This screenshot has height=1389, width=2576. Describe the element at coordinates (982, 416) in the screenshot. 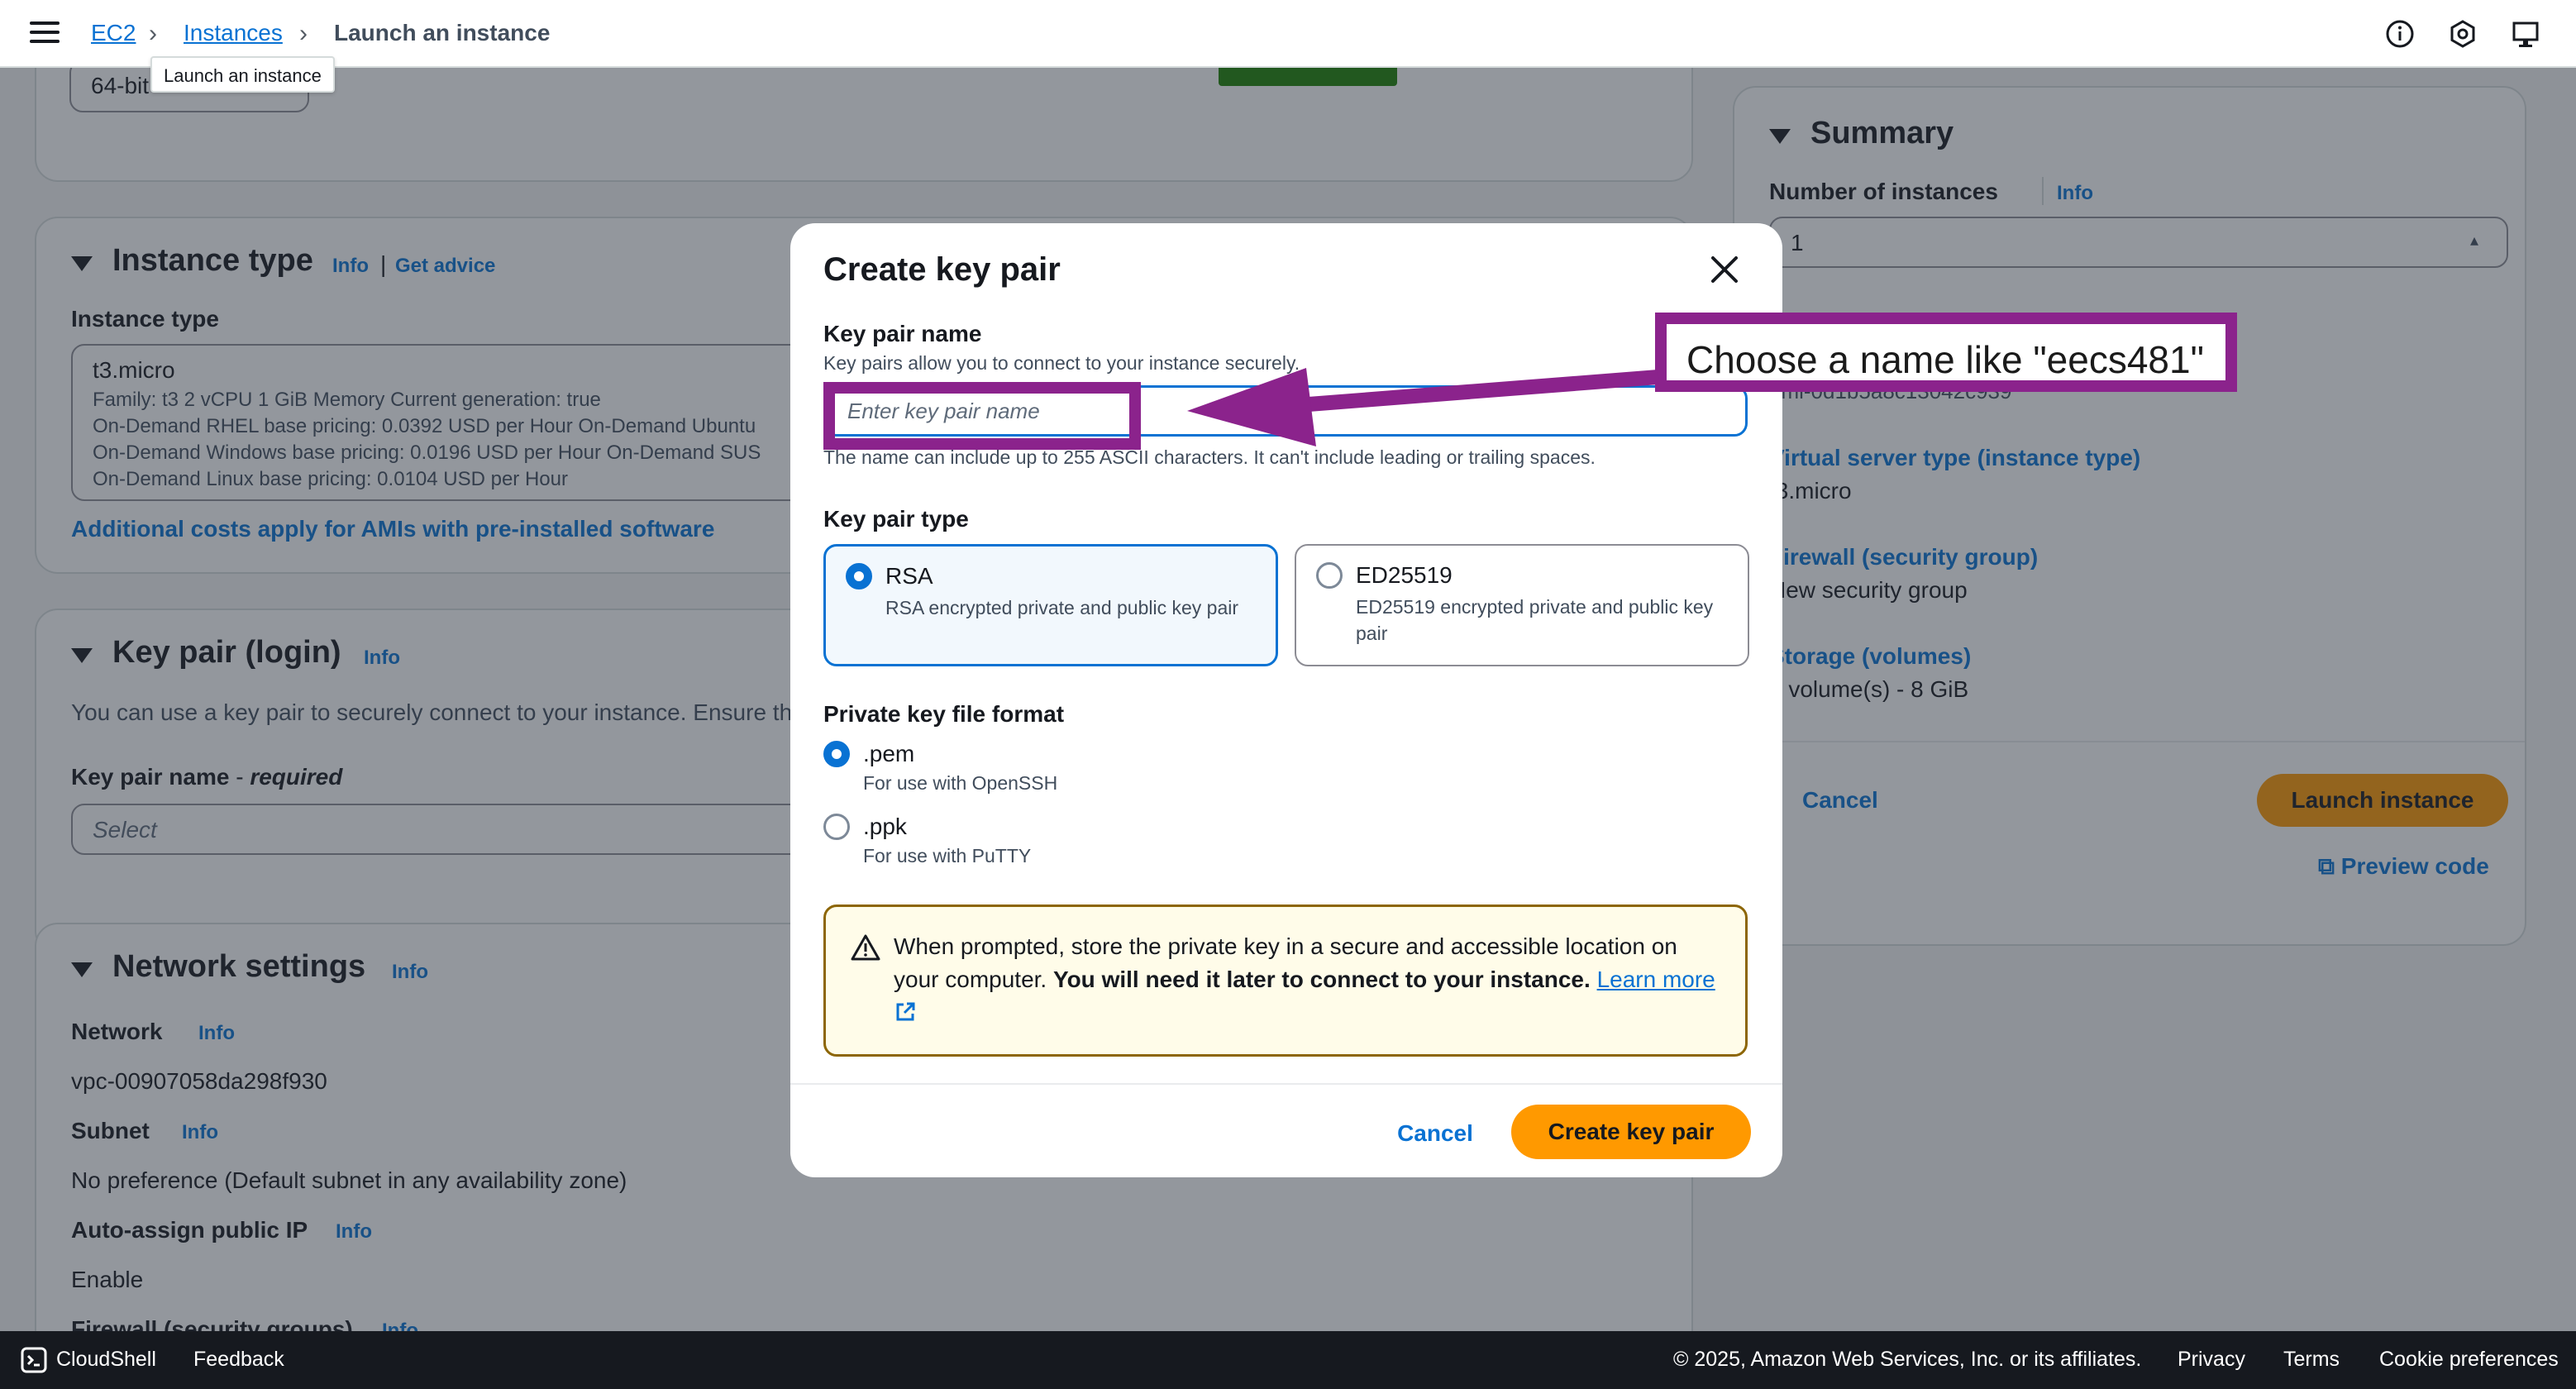

I see `annotation-highlight-box` at that location.